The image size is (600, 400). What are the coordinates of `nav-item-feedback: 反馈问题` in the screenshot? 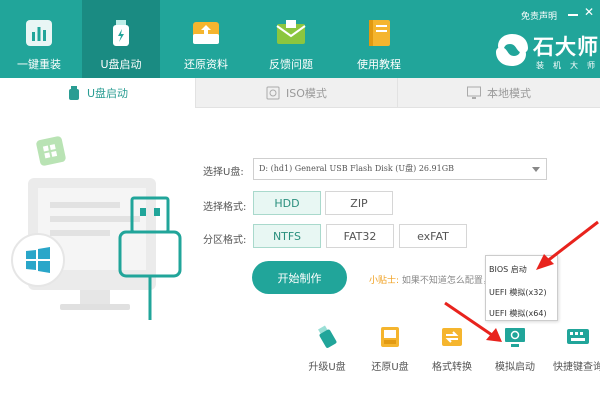 It's located at (291, 39).